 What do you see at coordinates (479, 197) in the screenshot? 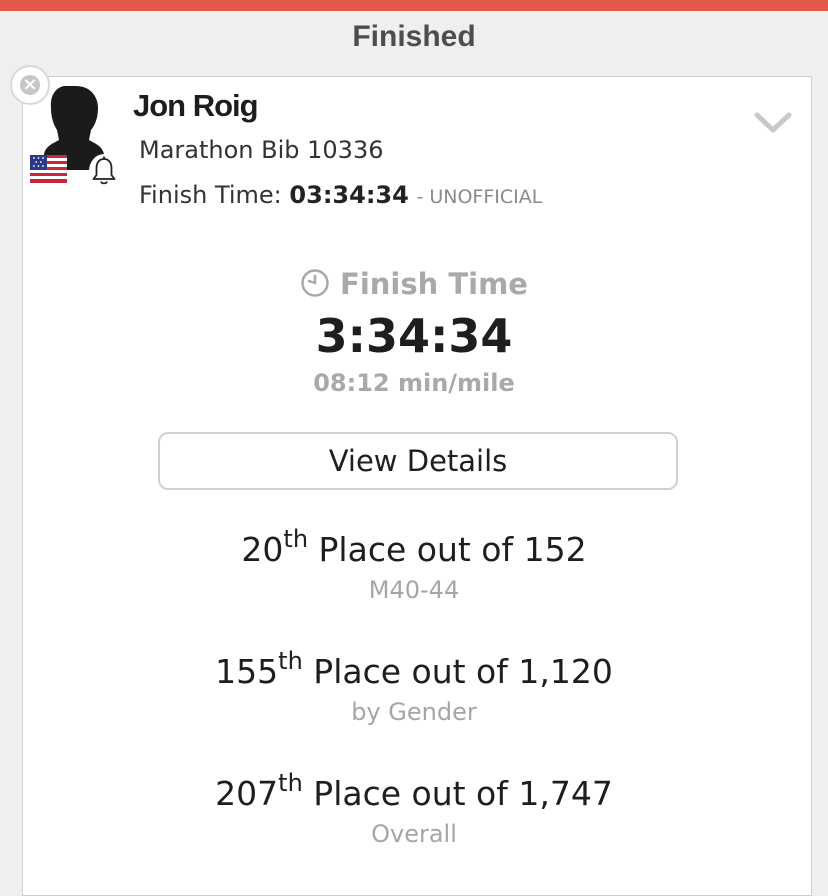
I see `finish-status: - UNOFFICIAL` at bounding box center [479, 197].